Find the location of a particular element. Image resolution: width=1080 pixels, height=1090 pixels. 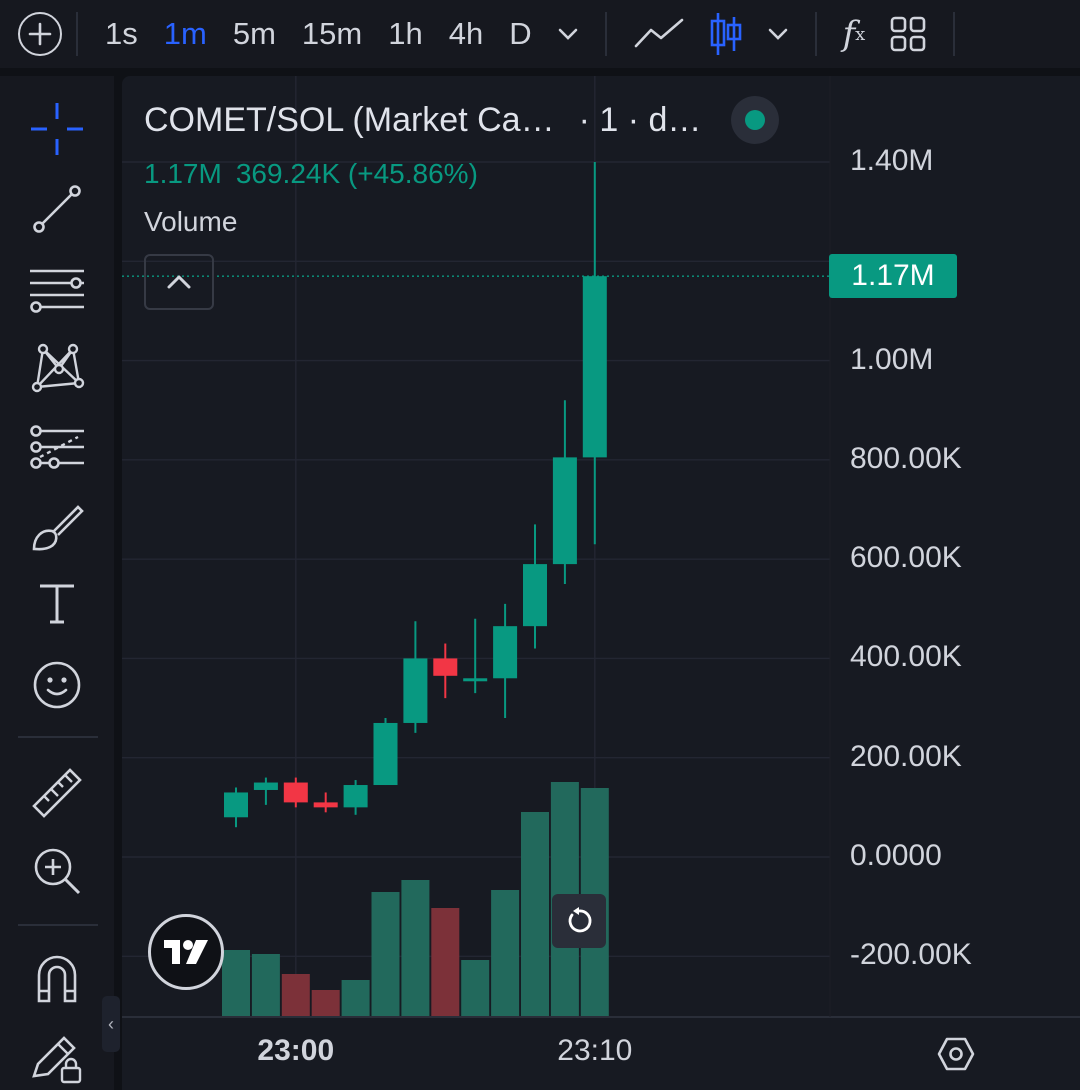

interval-15m: 15m is located at coordinates (332, 34).